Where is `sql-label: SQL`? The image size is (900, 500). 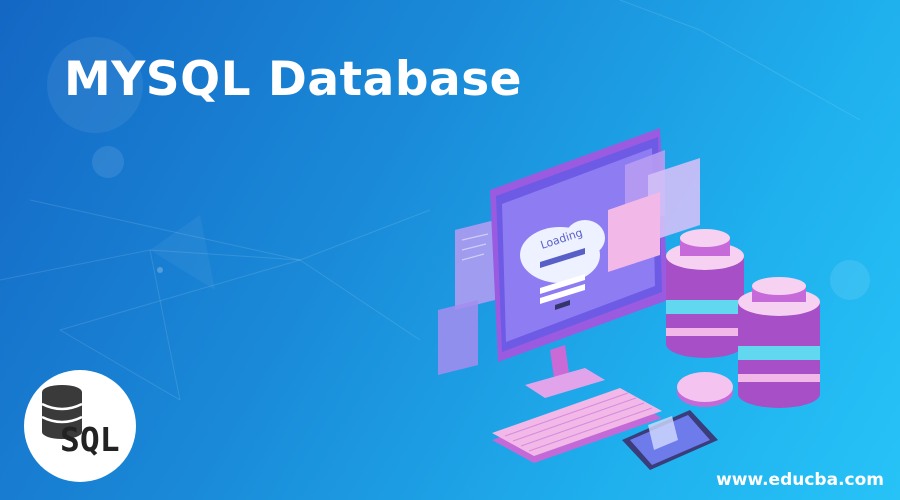
sql-label: SQL is located at coordinates (90, 439).